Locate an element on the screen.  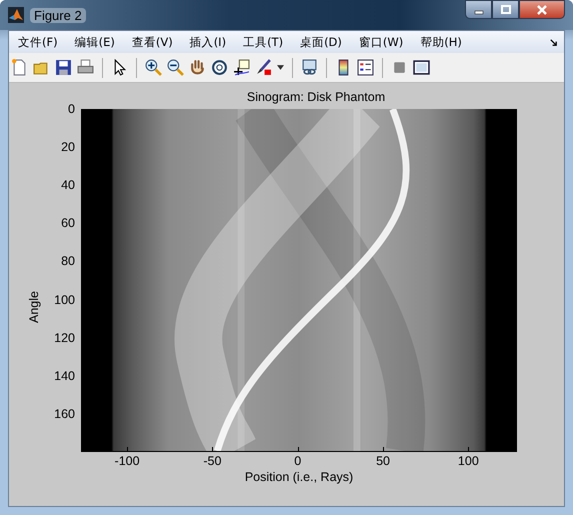
close-icon is located at coordinates (542, 9).